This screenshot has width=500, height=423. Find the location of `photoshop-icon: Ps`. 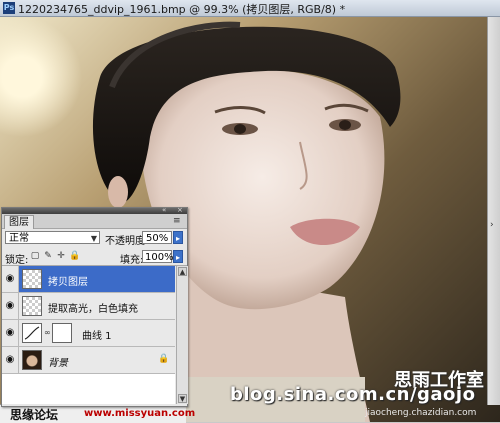

photoshop-icon: Ps is located at coordinates (9, 8).